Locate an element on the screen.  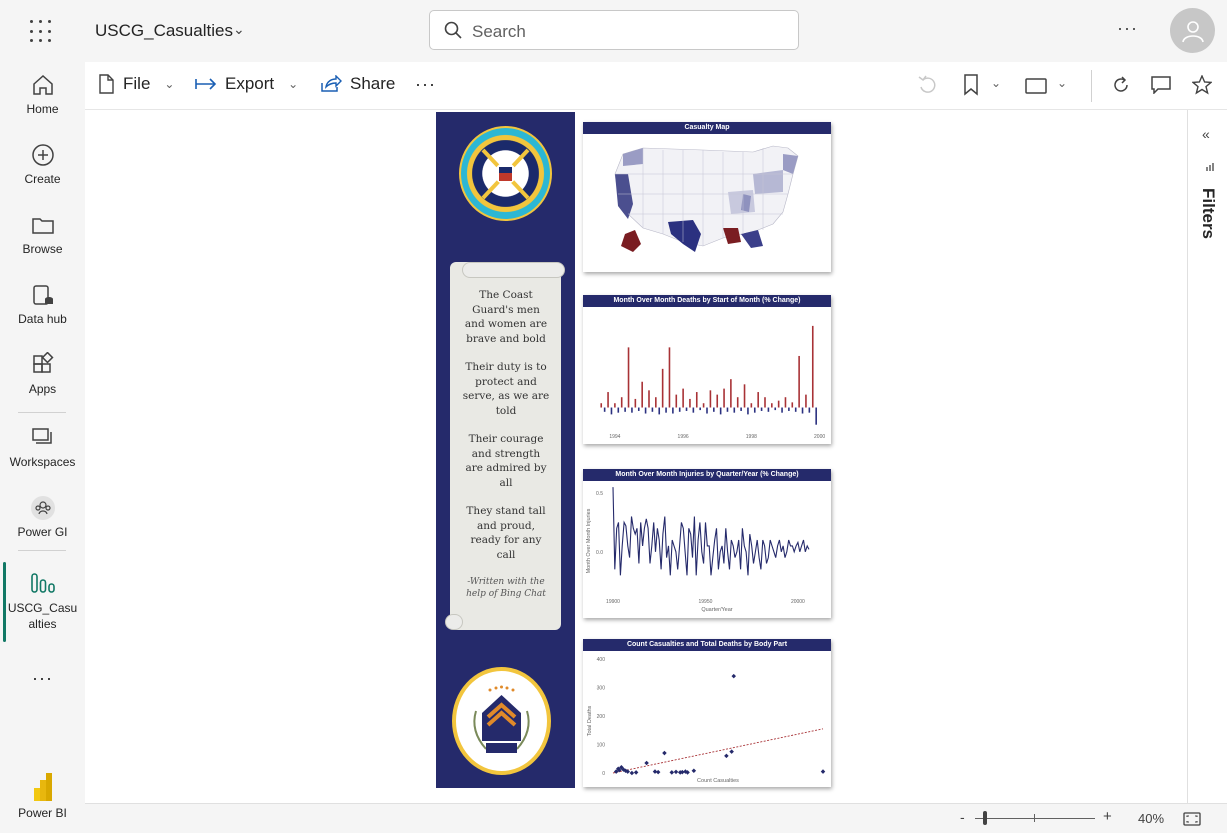
filters-label: Filters is located at coordinates (1208, 213).